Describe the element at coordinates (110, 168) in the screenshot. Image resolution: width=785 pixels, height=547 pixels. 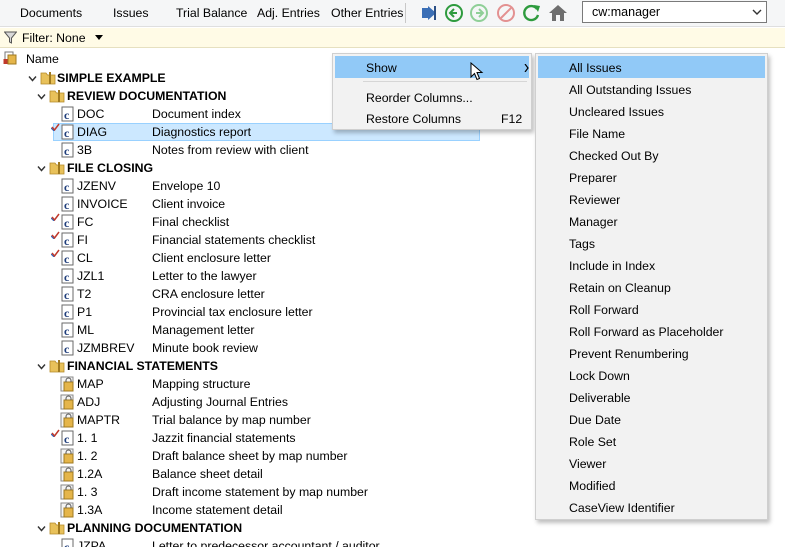
I see `folder-label: FILE CLOSING` at that location.